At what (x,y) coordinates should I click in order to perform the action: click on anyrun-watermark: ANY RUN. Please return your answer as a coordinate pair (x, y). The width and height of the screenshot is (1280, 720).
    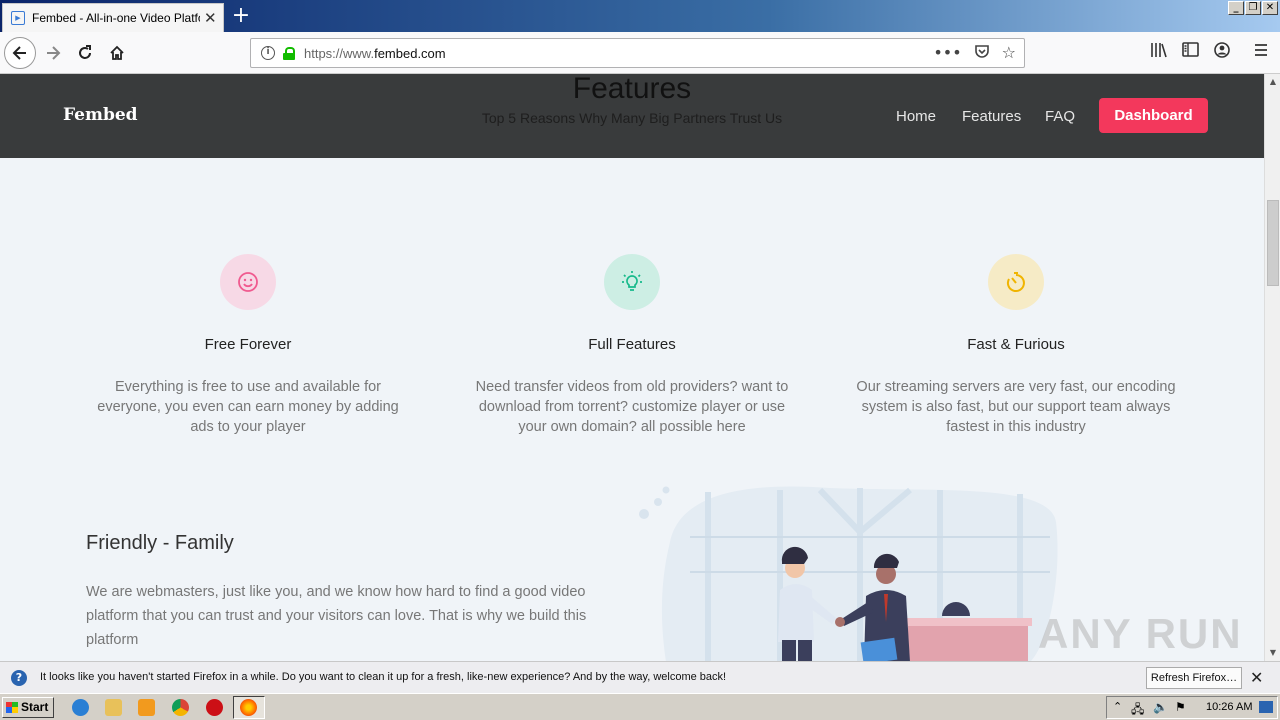
    Looking at the image, I should click on (1140, 633).